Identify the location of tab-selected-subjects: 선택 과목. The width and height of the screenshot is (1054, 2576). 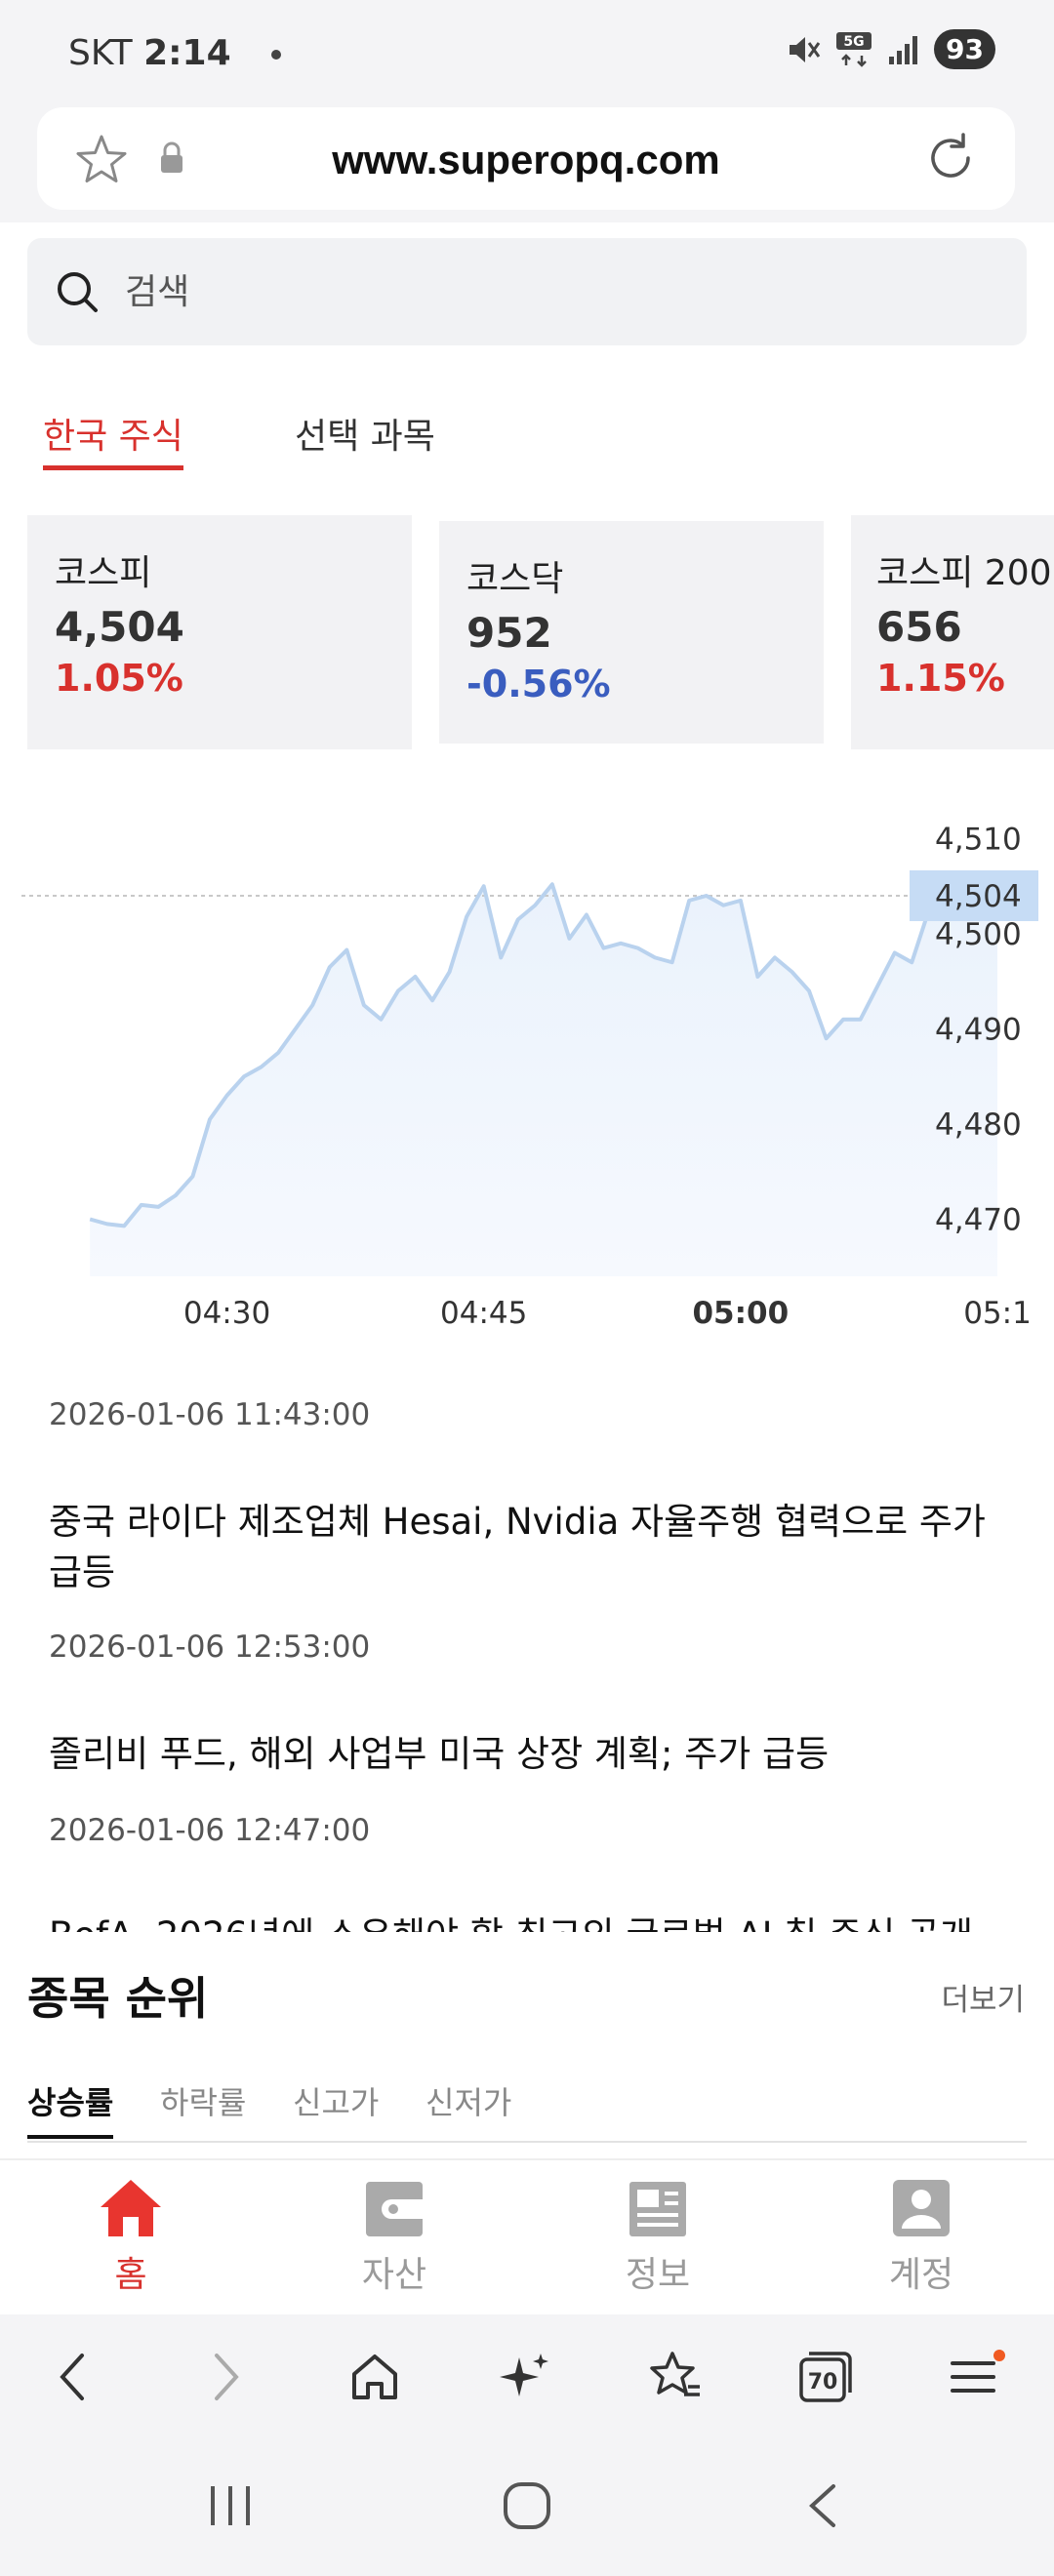
(365, 439).